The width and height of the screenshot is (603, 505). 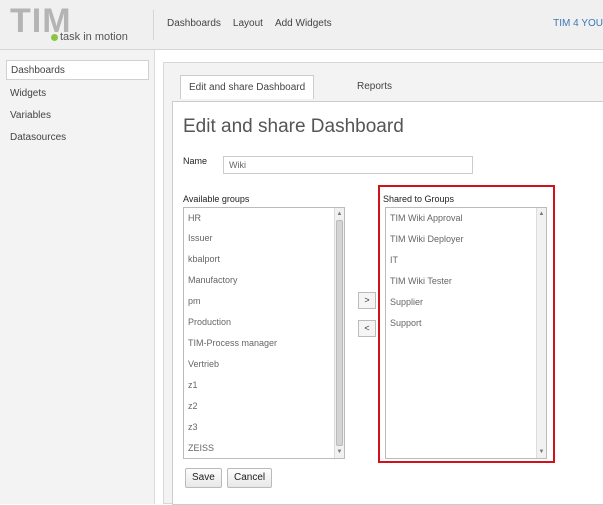 What do you see at coordinates (203, 478) in the screenshot?
I see `save-button: Save` at bounding box center [203, 478].